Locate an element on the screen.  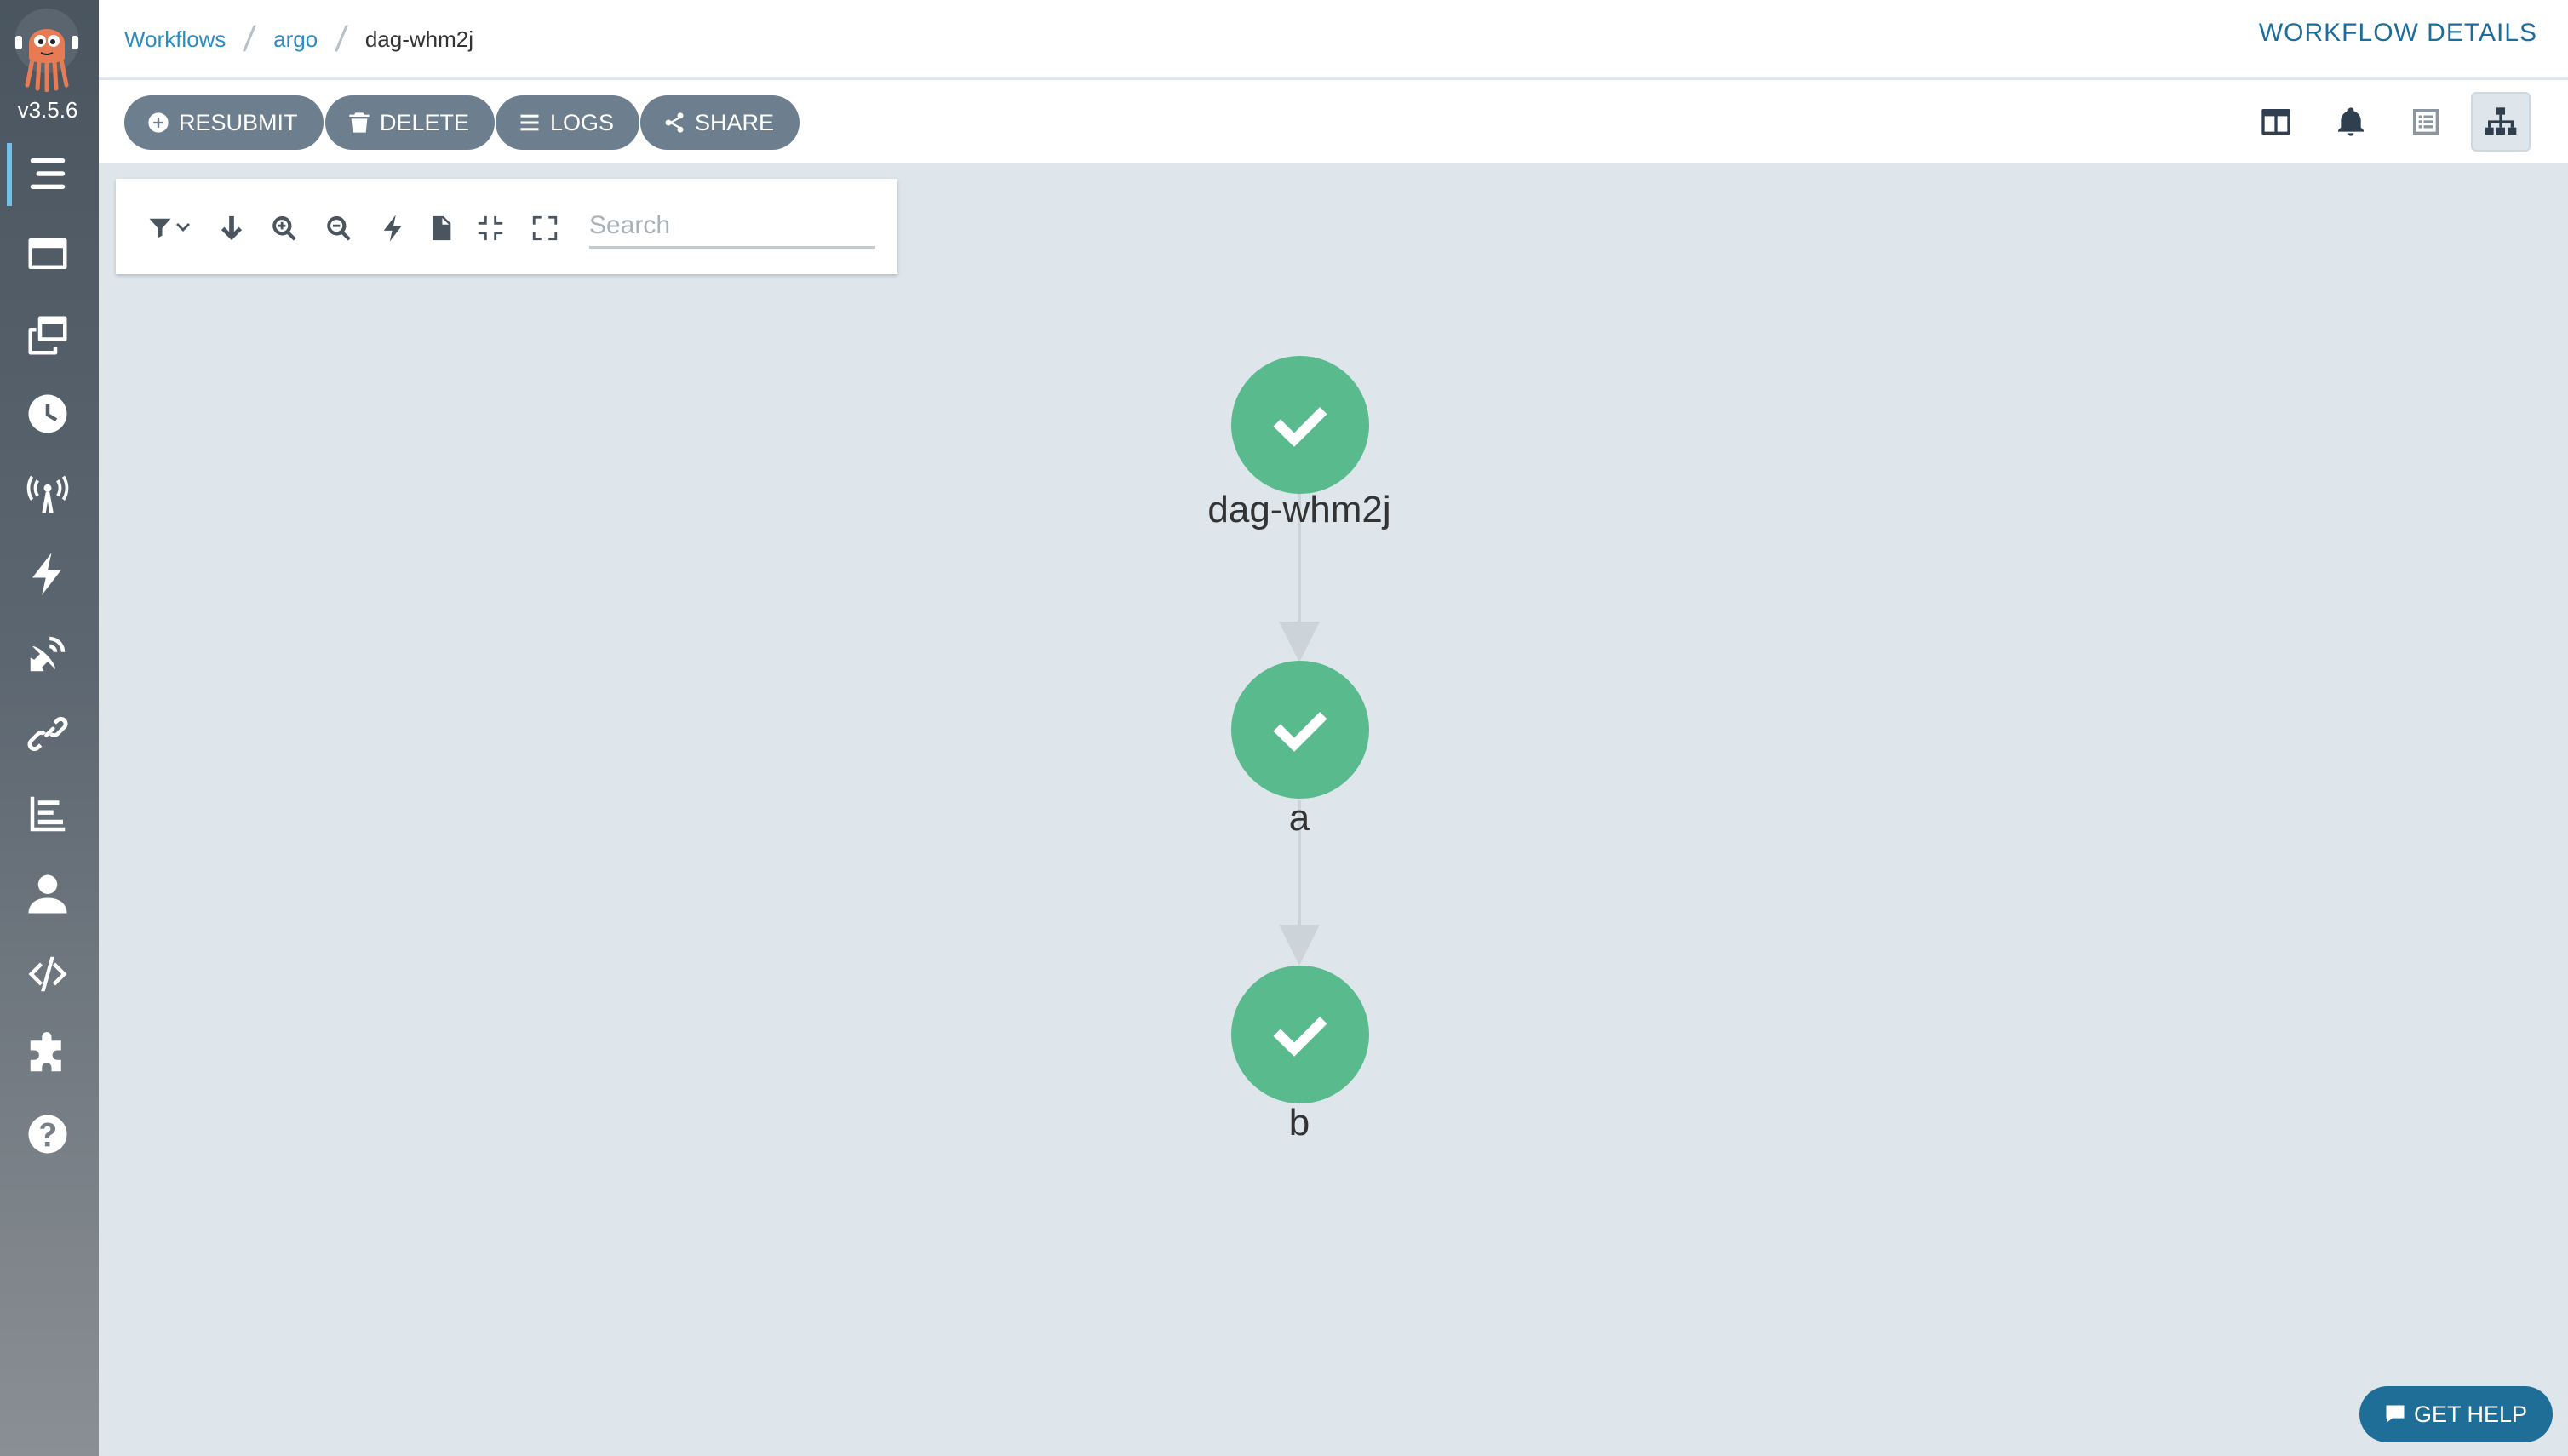
breadcrumb: Workflows / argo / dag-whm2j is located at coordinates (298, 40).